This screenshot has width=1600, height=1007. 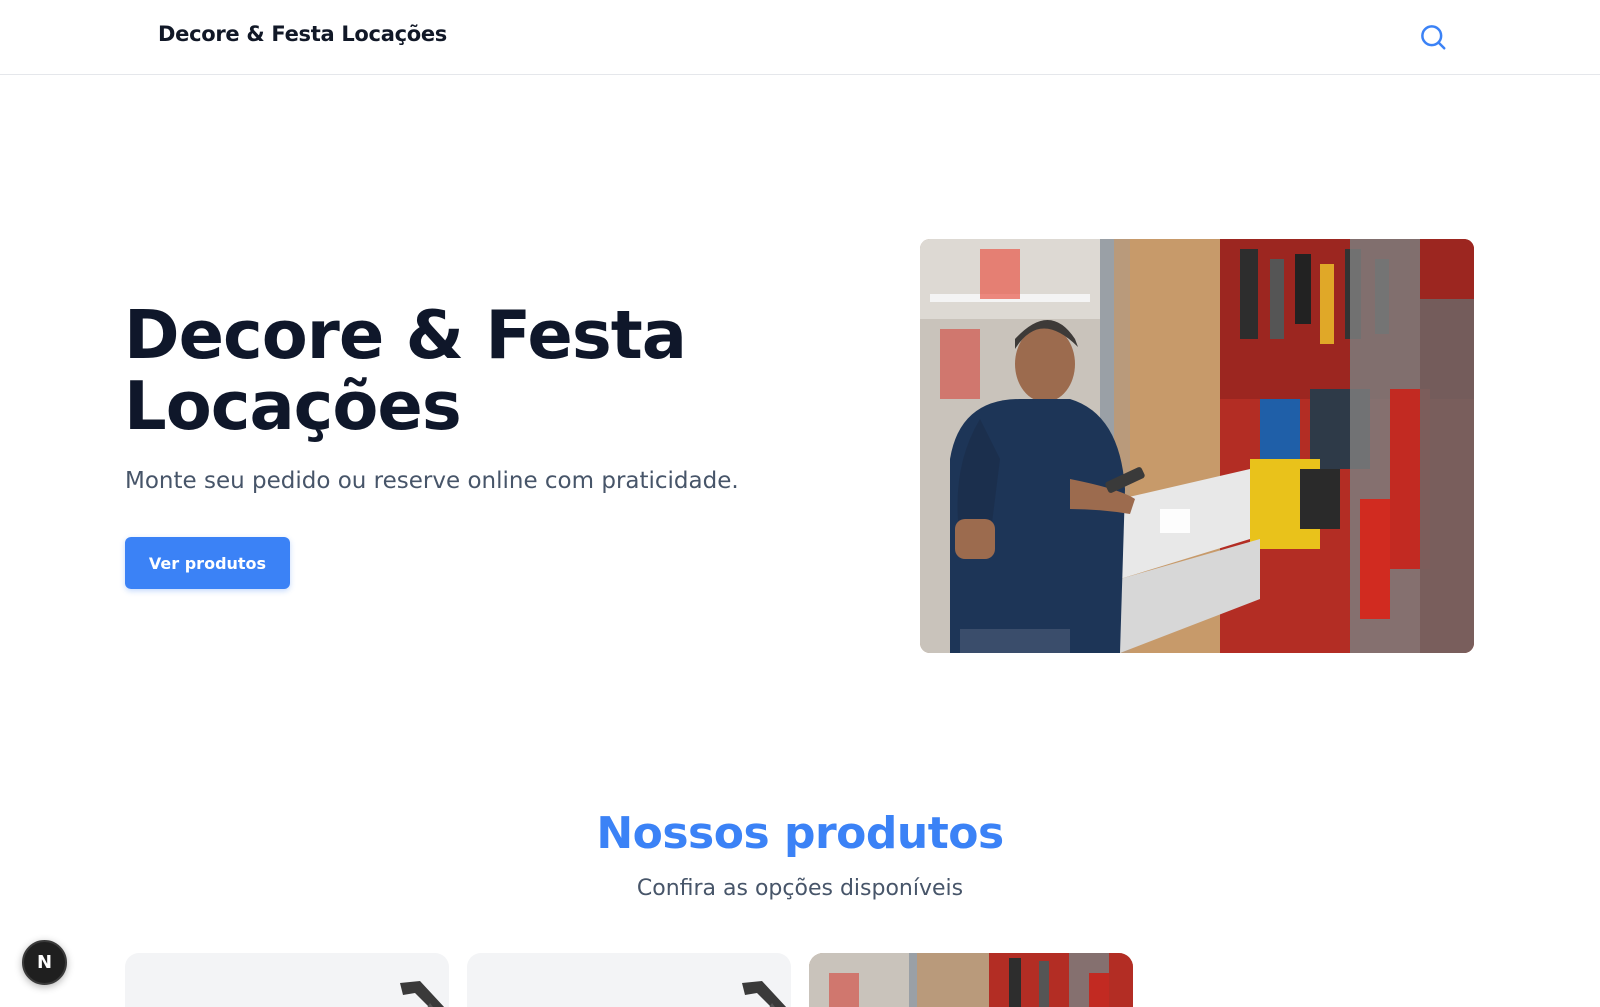 I want to click on dev-tools-badge: N, so click(x=44, y=962).